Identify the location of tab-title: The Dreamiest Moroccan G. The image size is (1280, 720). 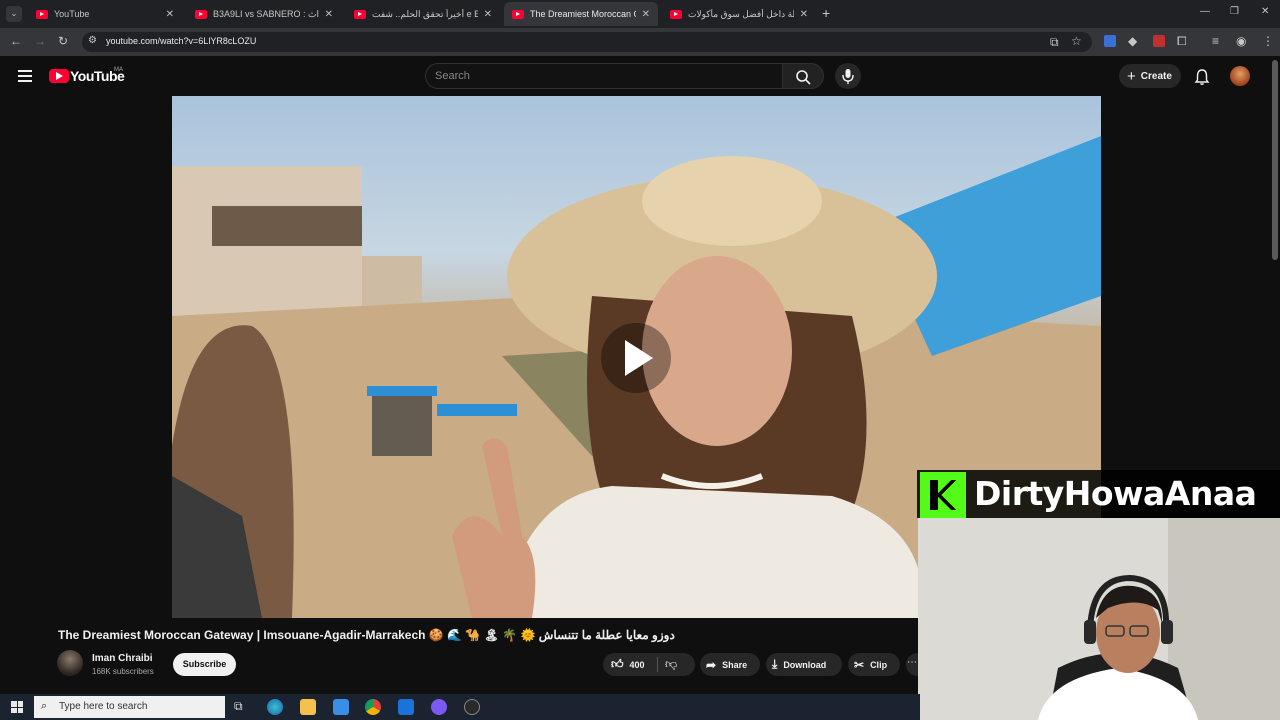
(583, 14).